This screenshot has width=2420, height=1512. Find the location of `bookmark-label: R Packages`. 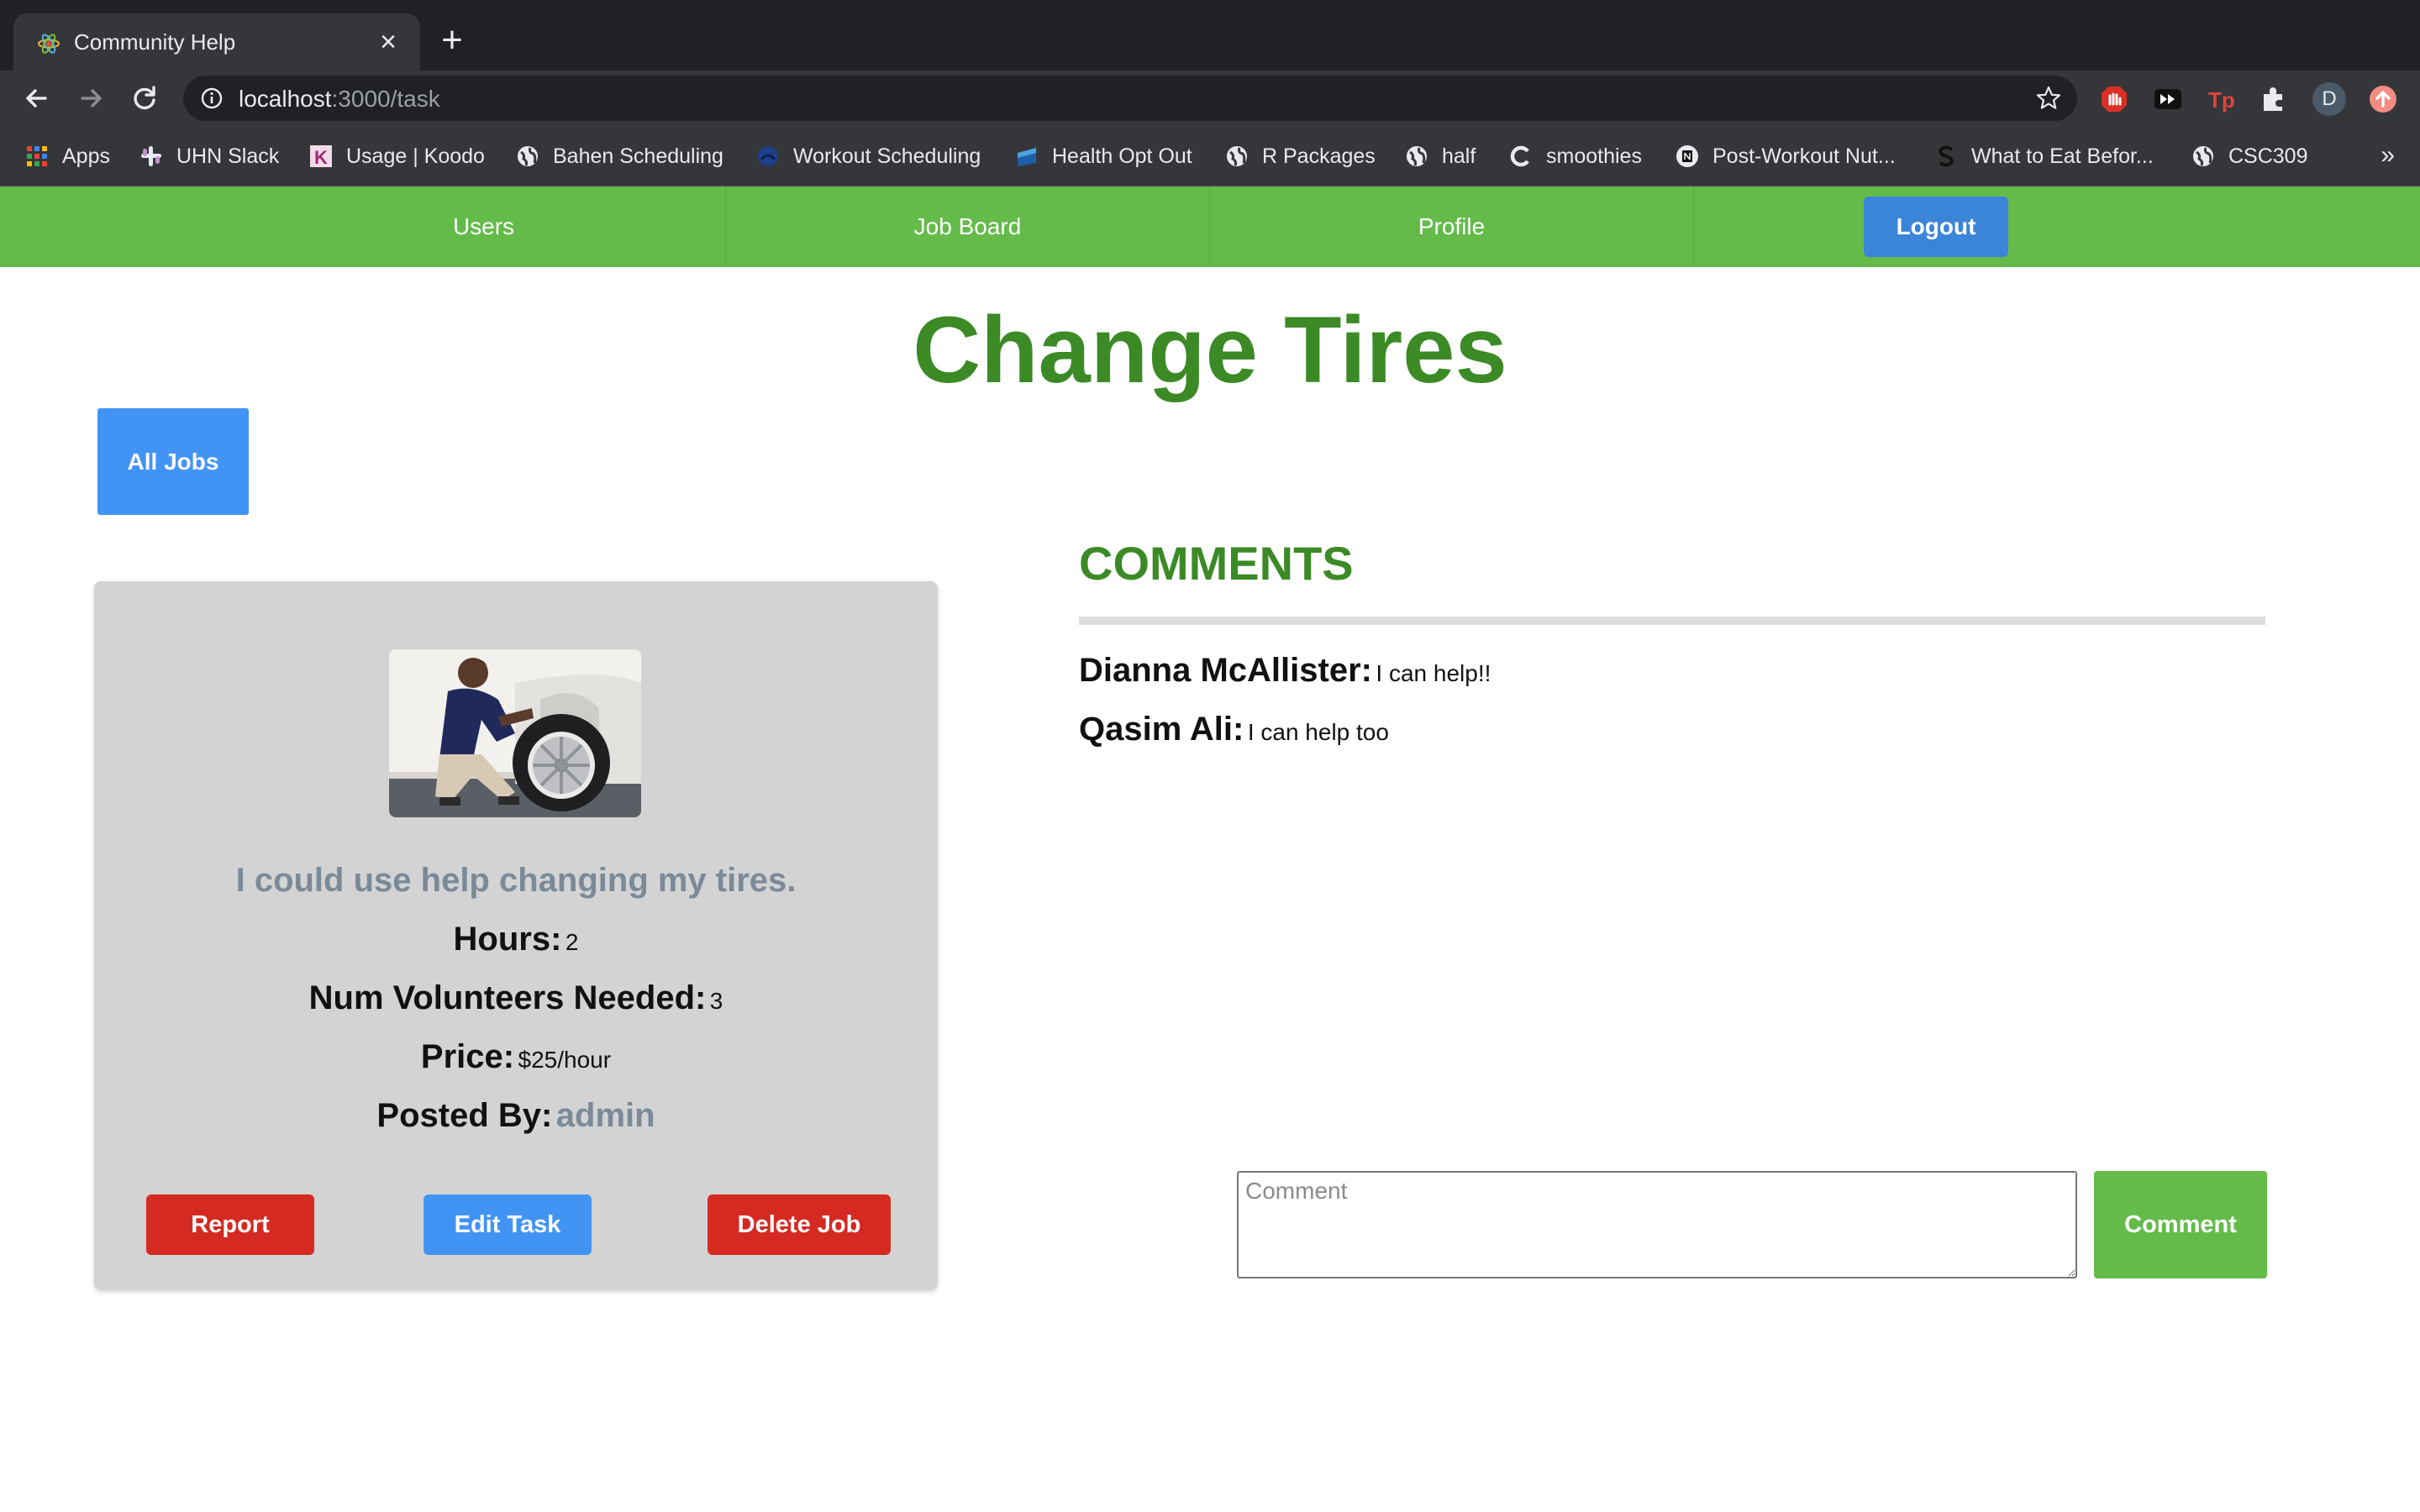

bookmark-label: R Packages is located at coordinates (1319, 156).